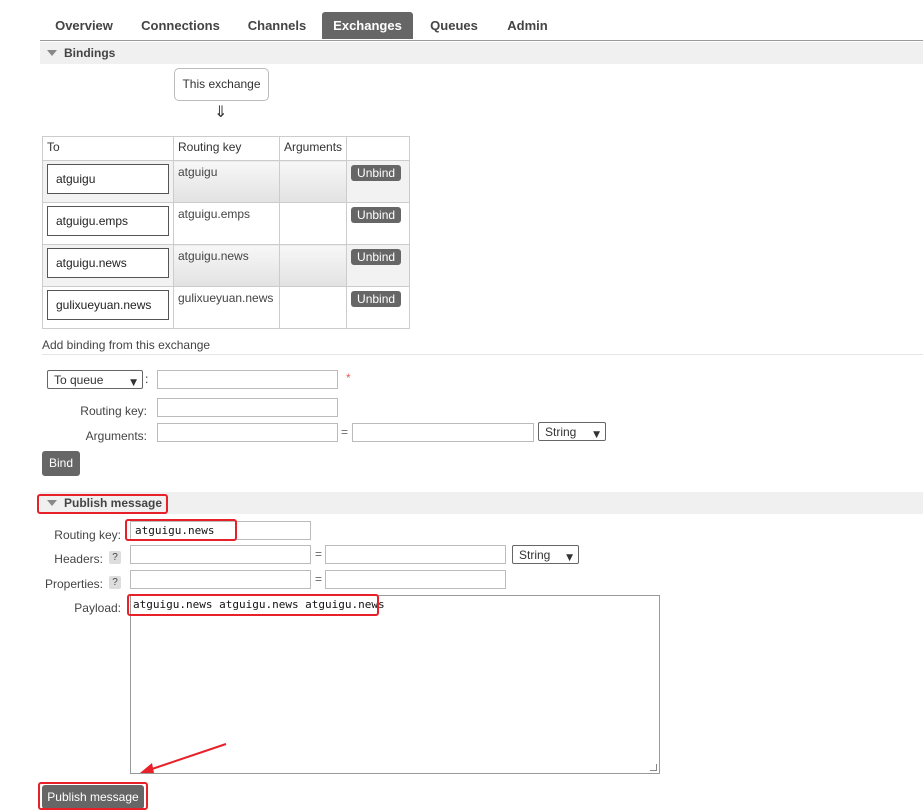 This screenshot has width=923, height=810. I want to click on property-value-input, so click(415, 579).